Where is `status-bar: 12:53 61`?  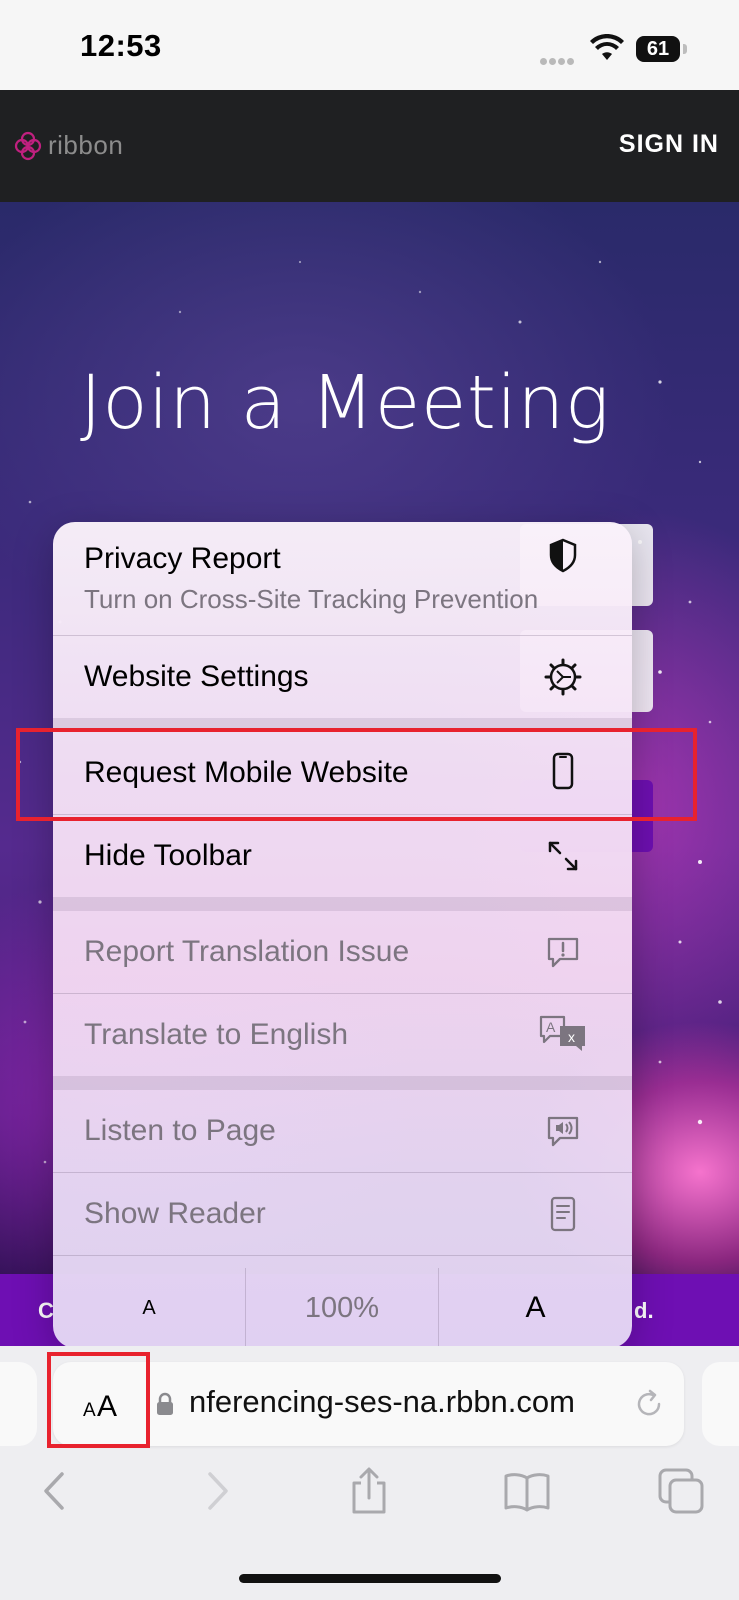 status-bar: 12:53 61 is located at coordinates (369, 45).